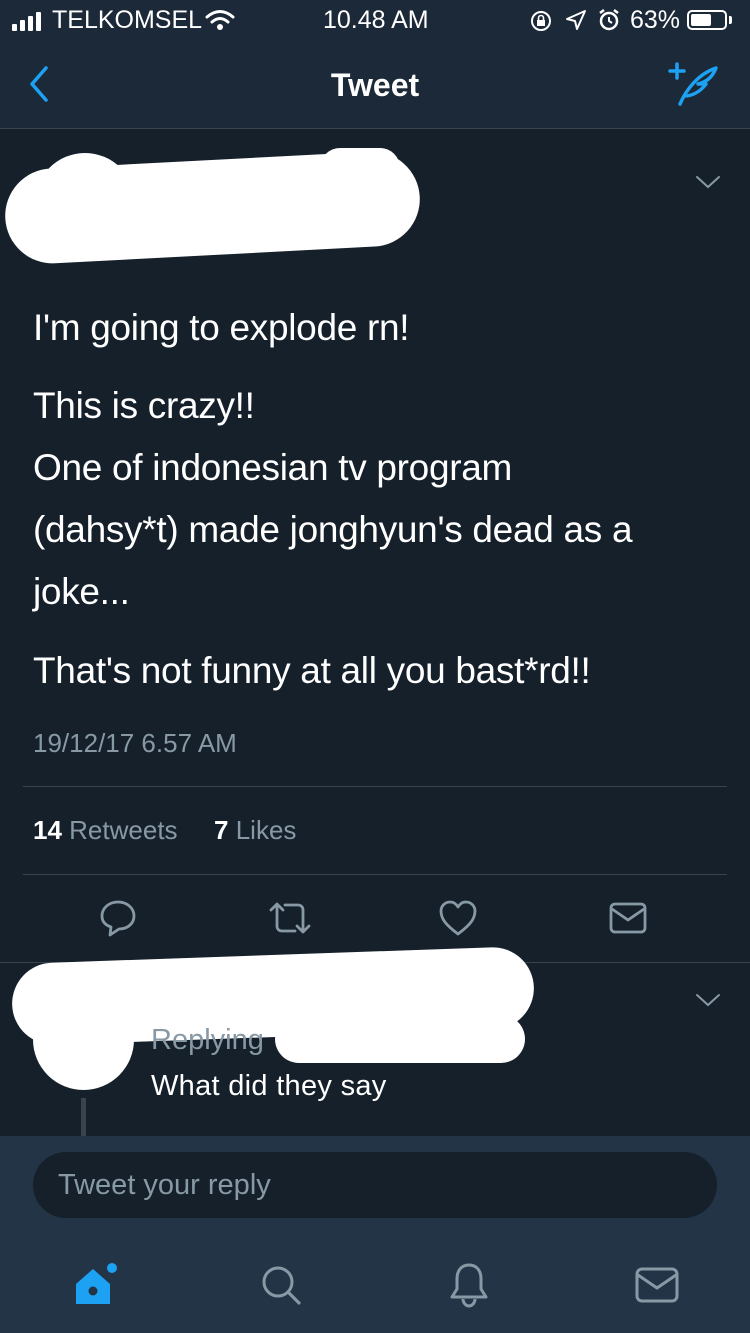 The height and width of the screenshot is (1333, 750). What do you see at coordinates (708, 1002) in the screenshot?
I see `reply-chevron-down-icon` at bounding box center [708, 1002].